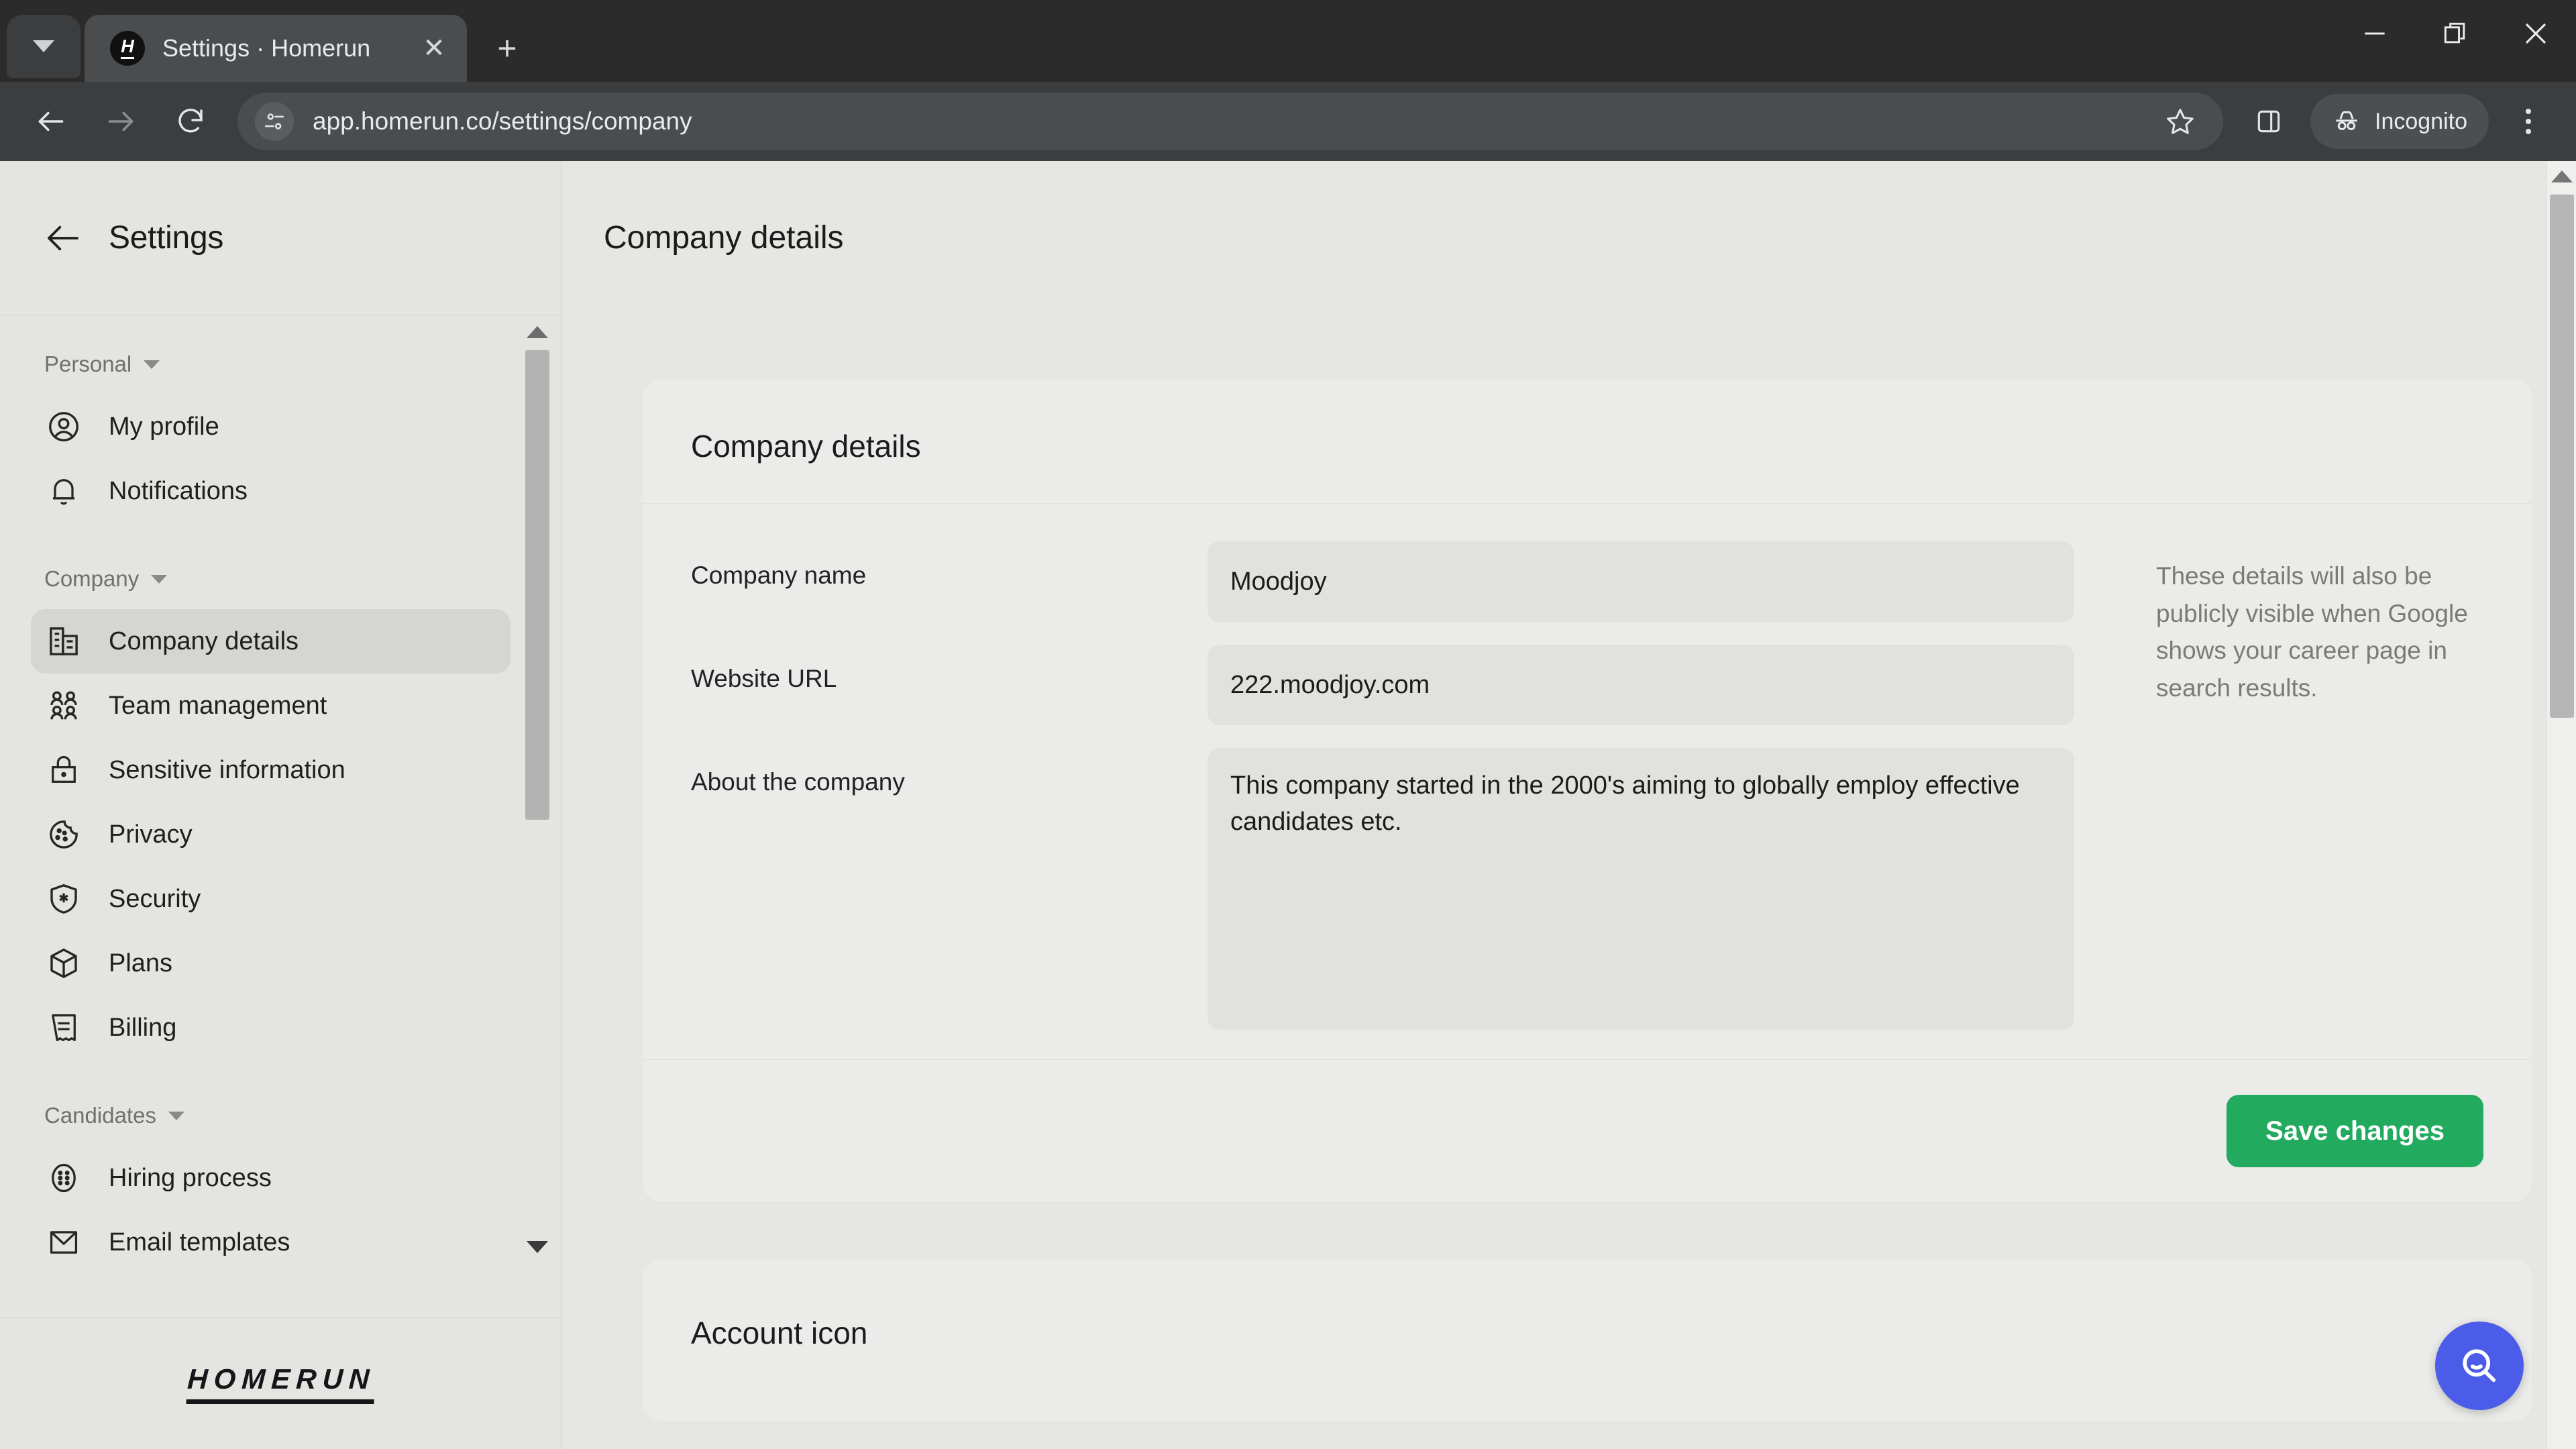 The image size is (2576, 1449). Describe the element at coordinates (155, 898) in the screenshot. I see `sidebar-item-label: Security` at that location.